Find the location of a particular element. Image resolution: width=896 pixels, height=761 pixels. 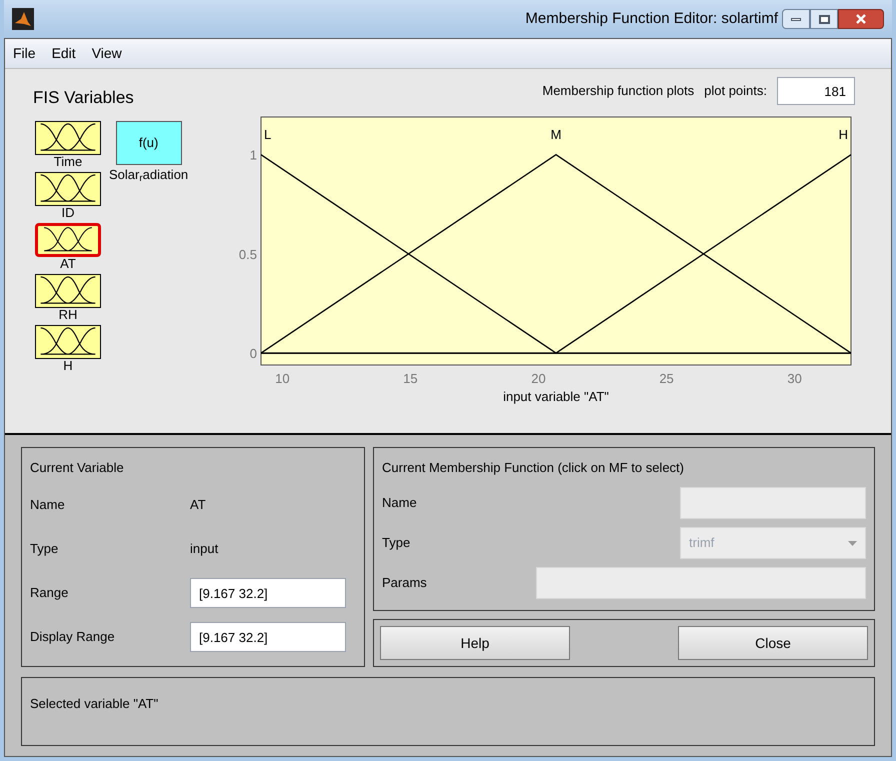

window-title: Membership Function Editor: solartimf is located at coordinates (651, 18).